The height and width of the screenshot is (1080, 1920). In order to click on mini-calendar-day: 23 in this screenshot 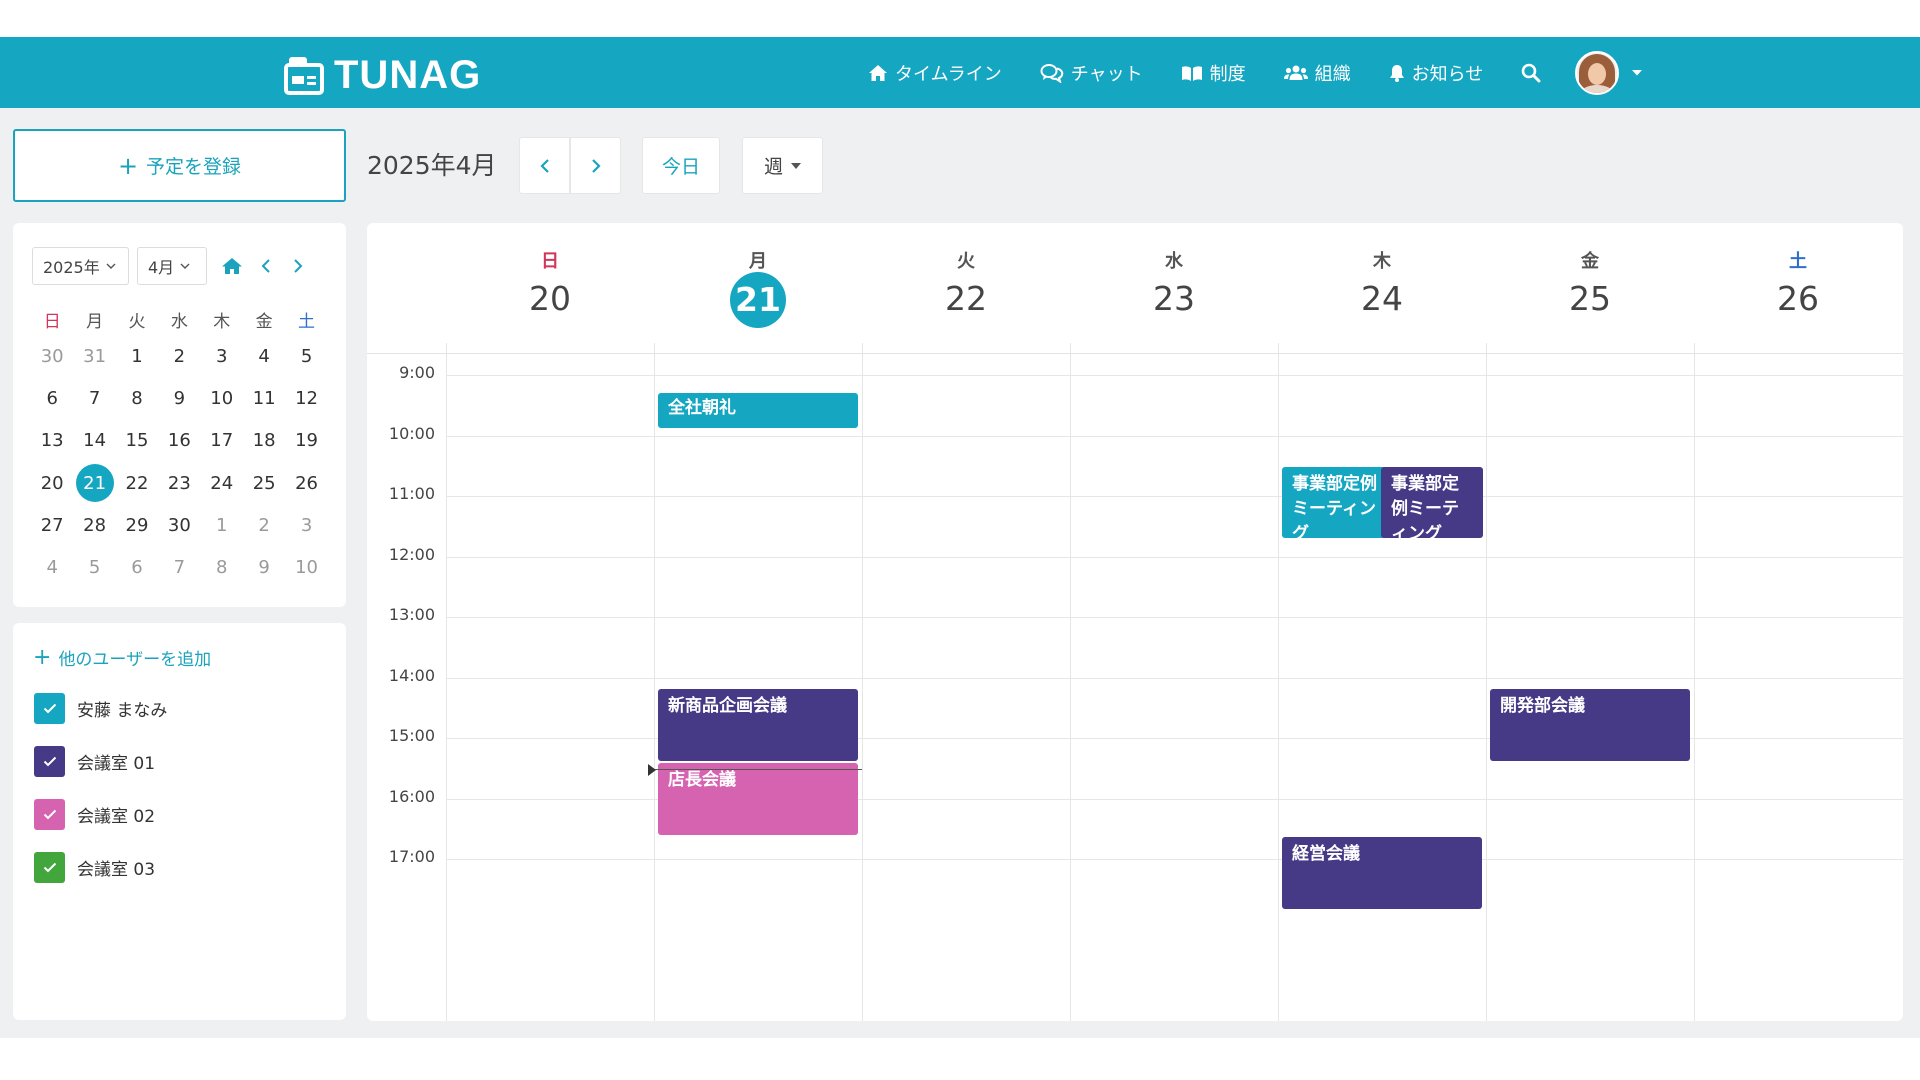, I will do `click(179, 483)`.